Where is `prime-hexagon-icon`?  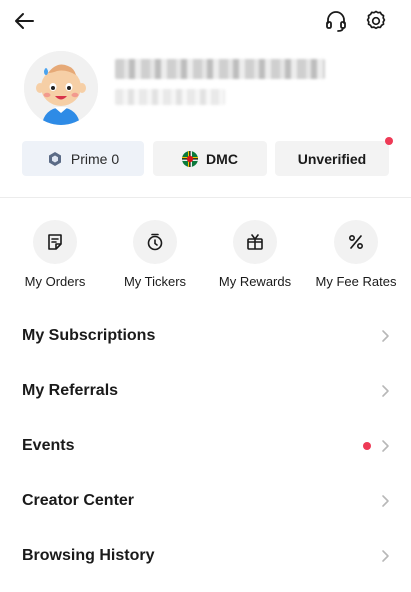 prime-hexagon-icon is located at coordinates (55, 159).